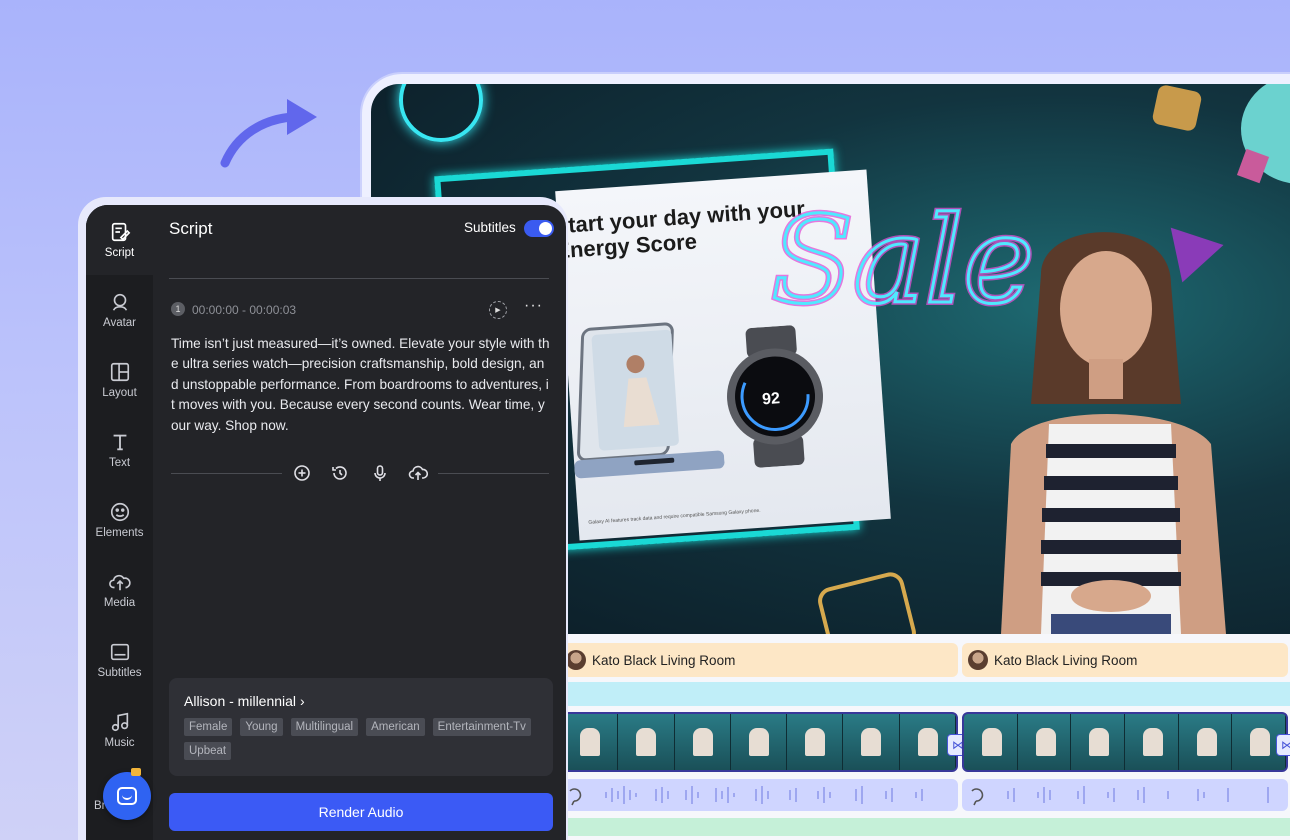 The image size is (1290, 840). Describe the element at coordinates (867, 601) in the screenshot. I see `gold-outline-decoration` at that location.